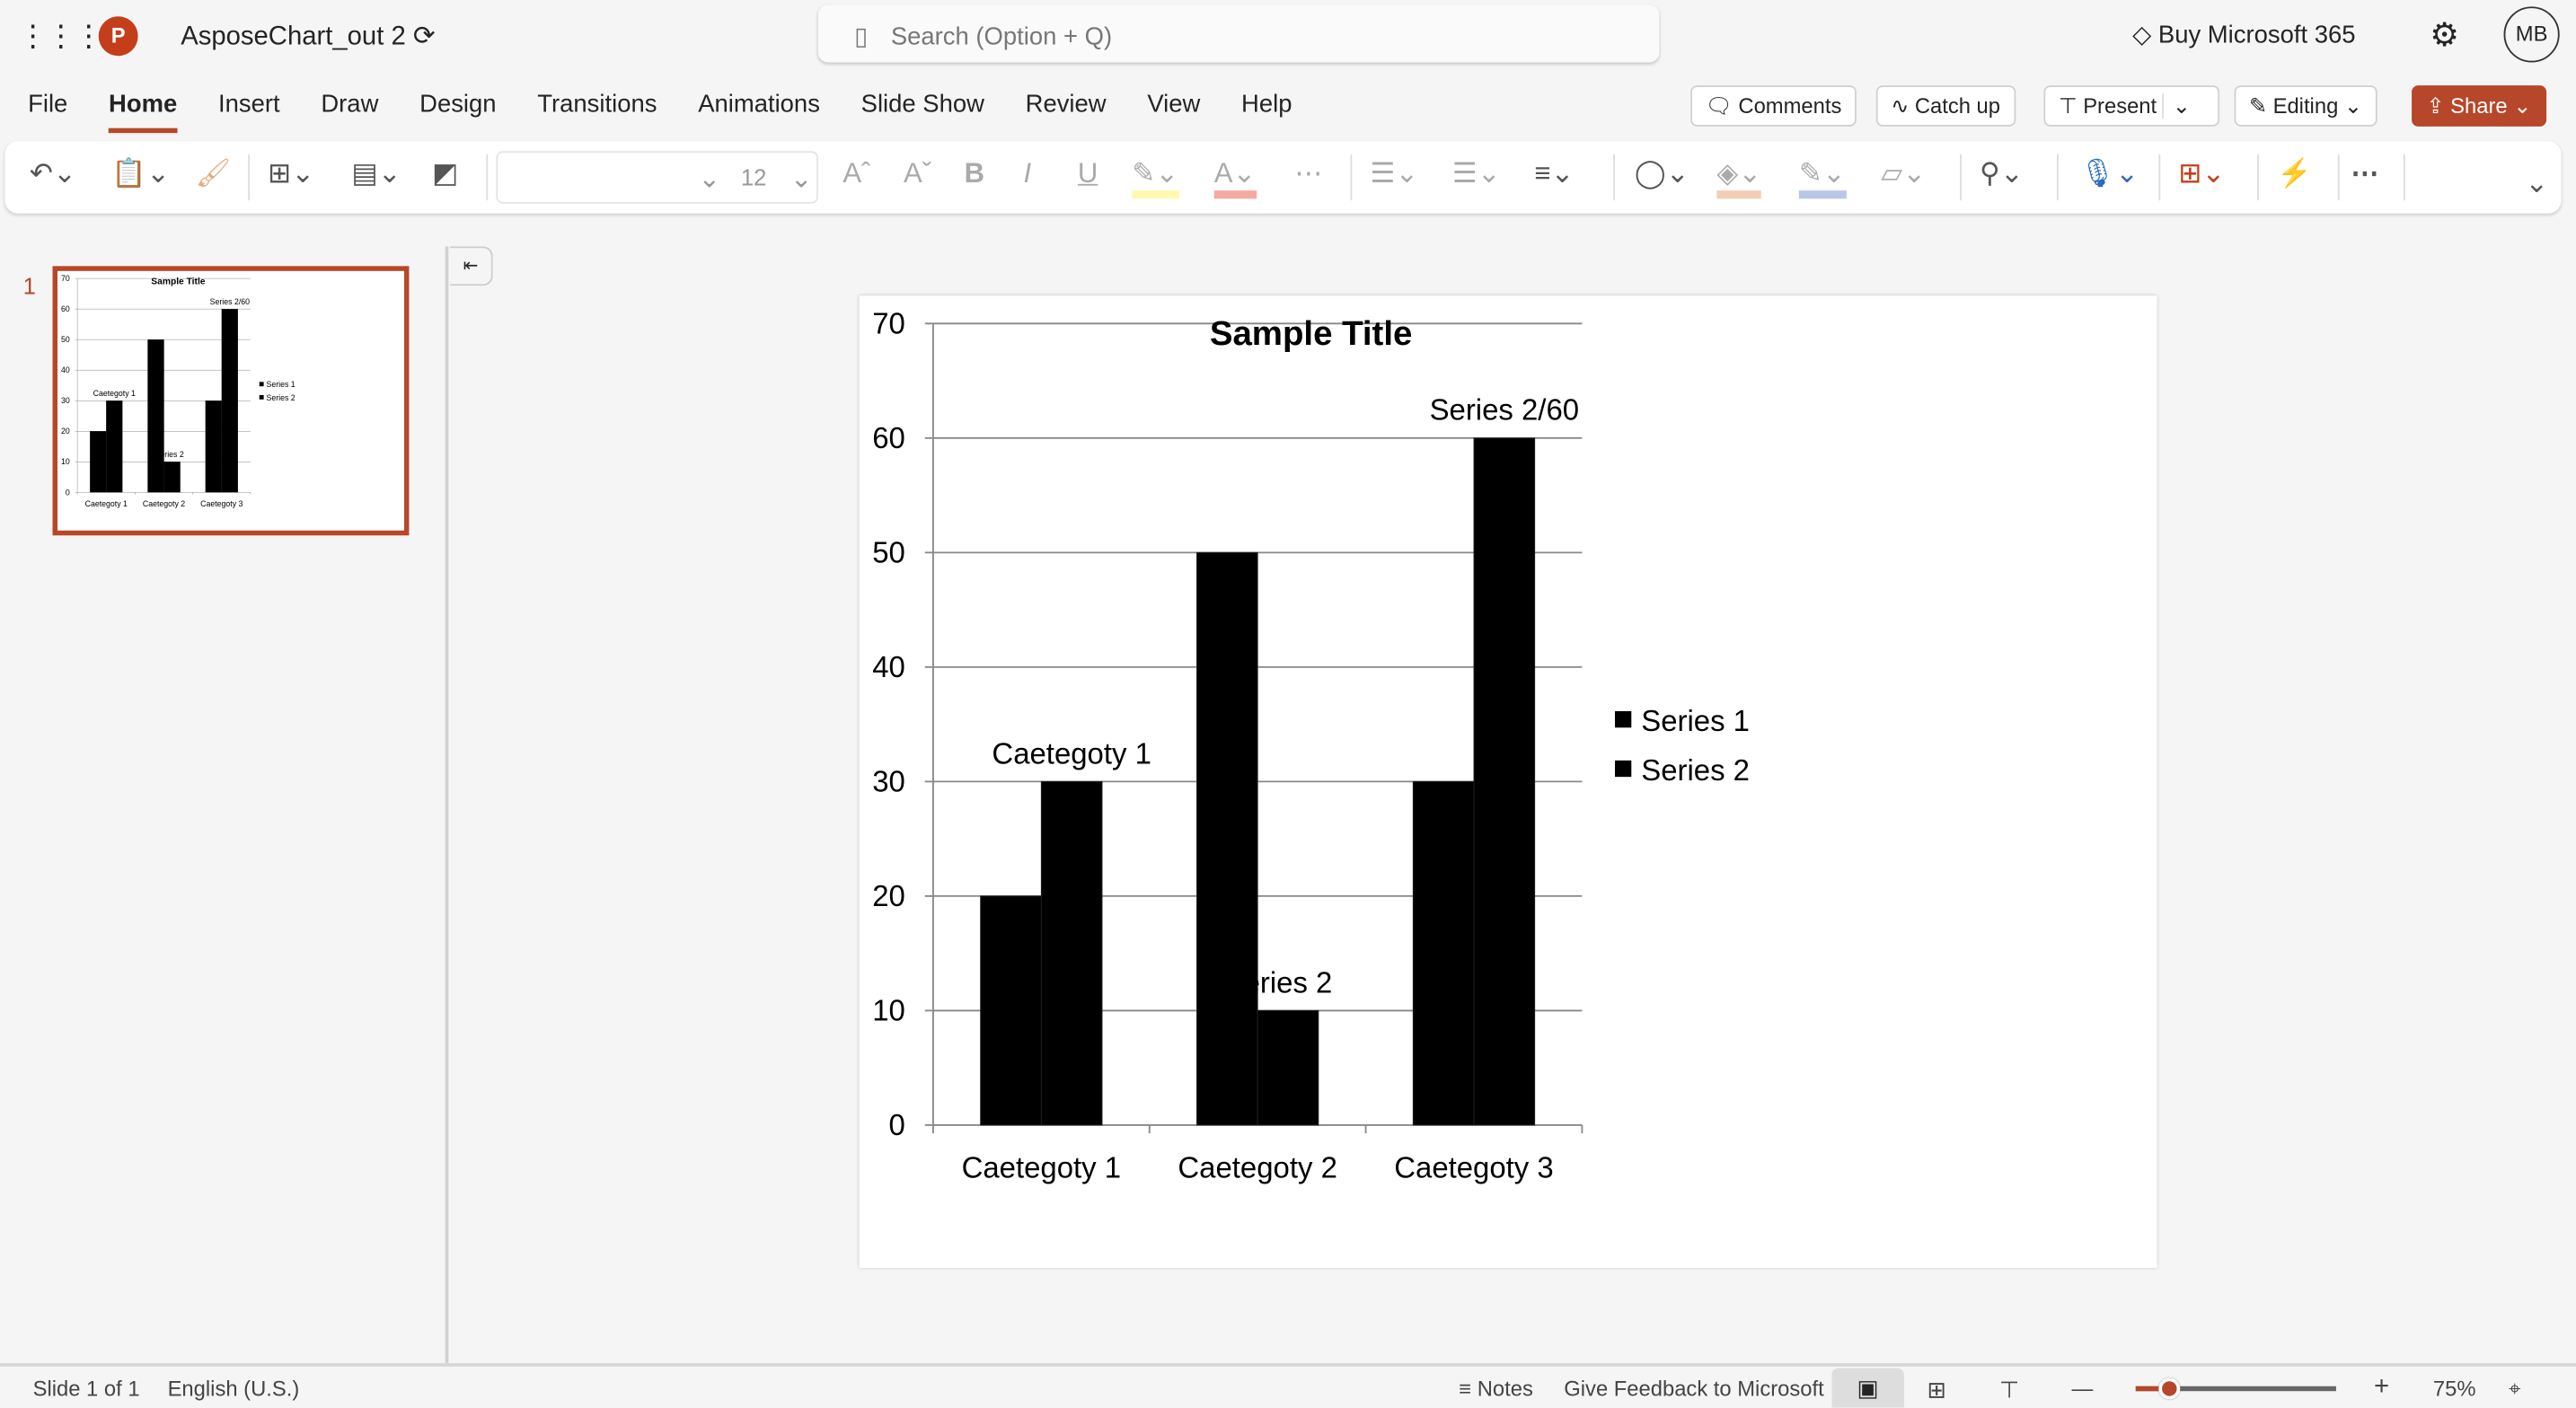 This screenshot has width=2576, height=1408. I want to click on pencil-icon: ✎, so click(2258, 106).